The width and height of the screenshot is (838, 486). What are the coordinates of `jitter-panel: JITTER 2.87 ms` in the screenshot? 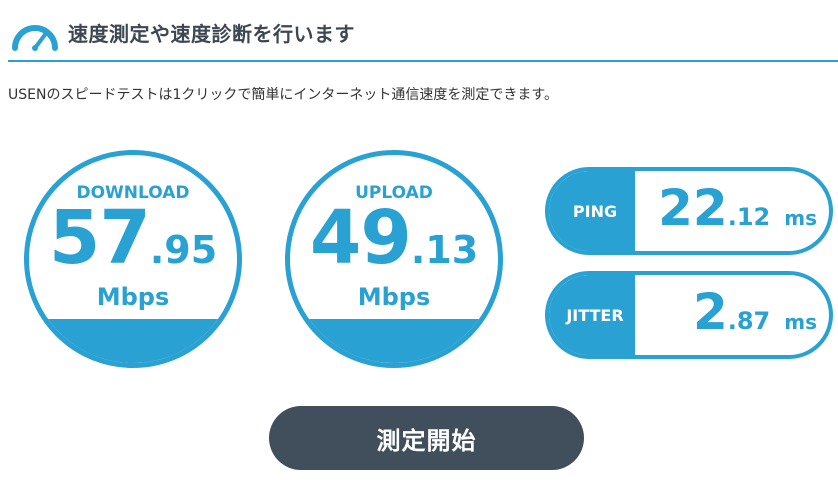 It's located at (689, 315).